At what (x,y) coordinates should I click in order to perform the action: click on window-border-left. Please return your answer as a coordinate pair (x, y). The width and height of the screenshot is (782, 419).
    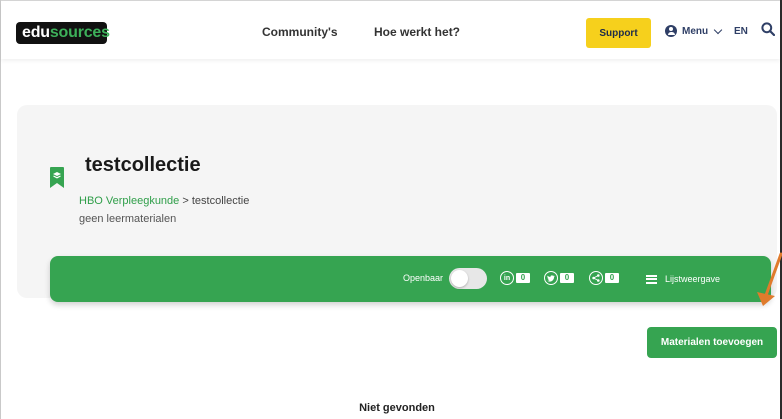
    Looking at the image, I should click on (0, 209).